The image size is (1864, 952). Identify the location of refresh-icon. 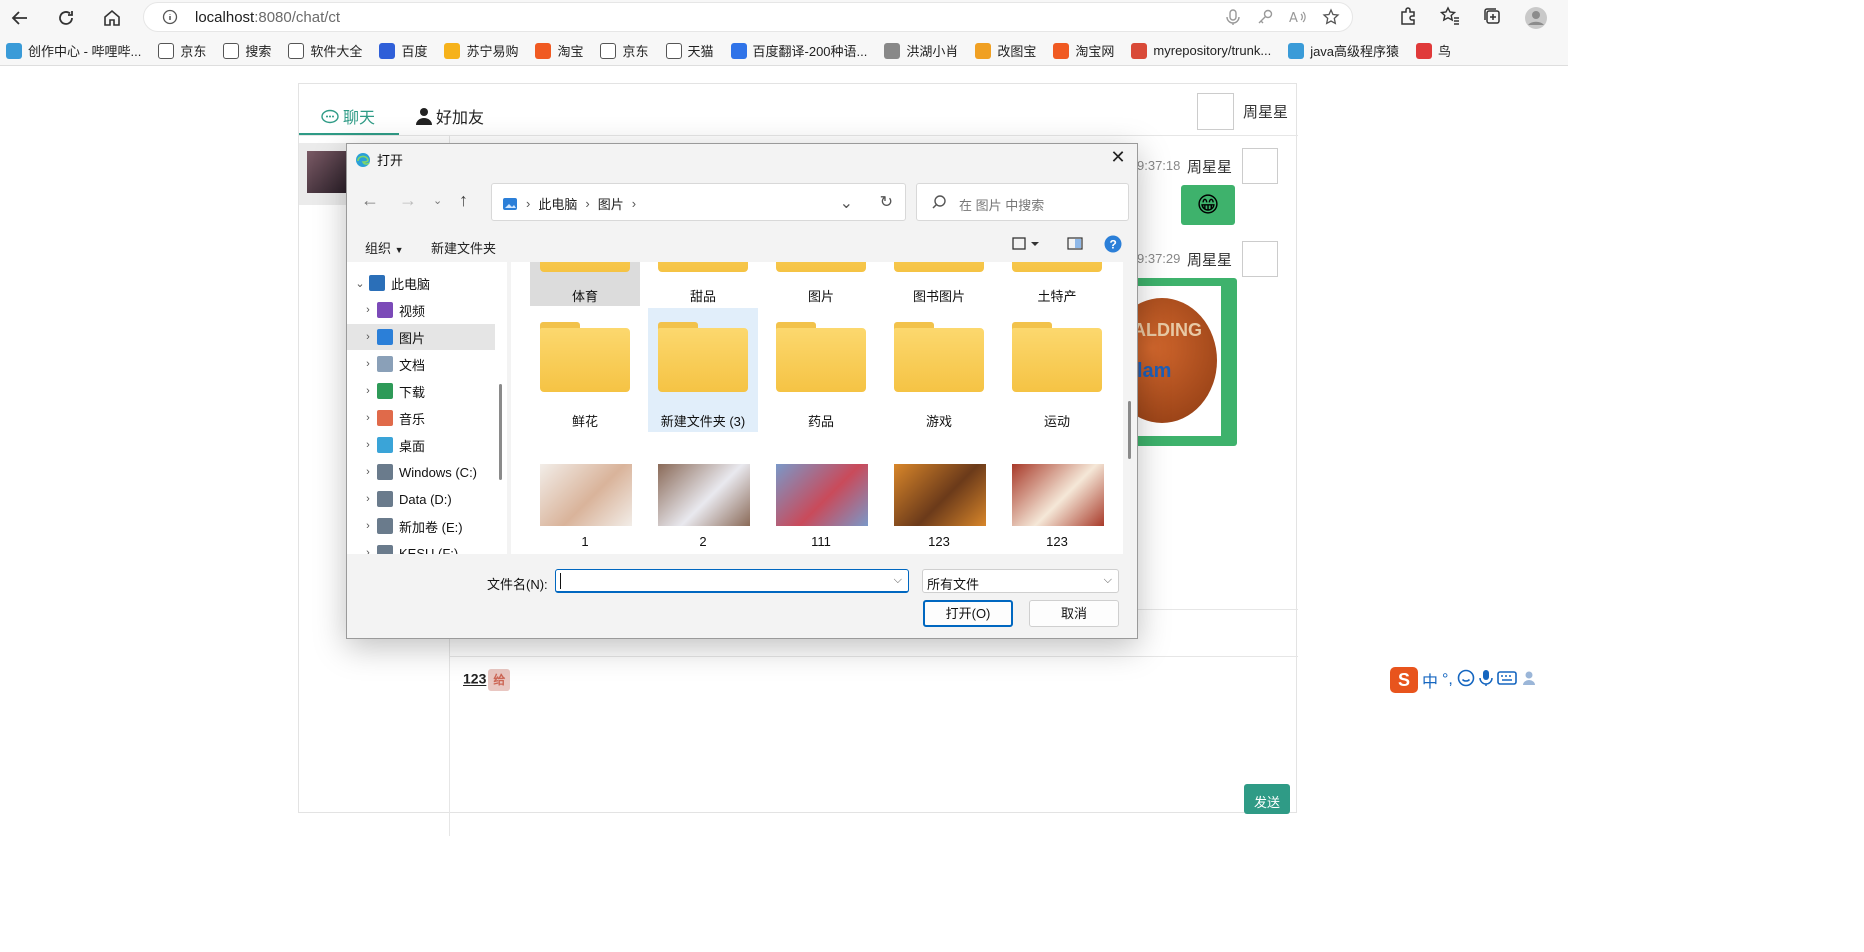
(66, 18).